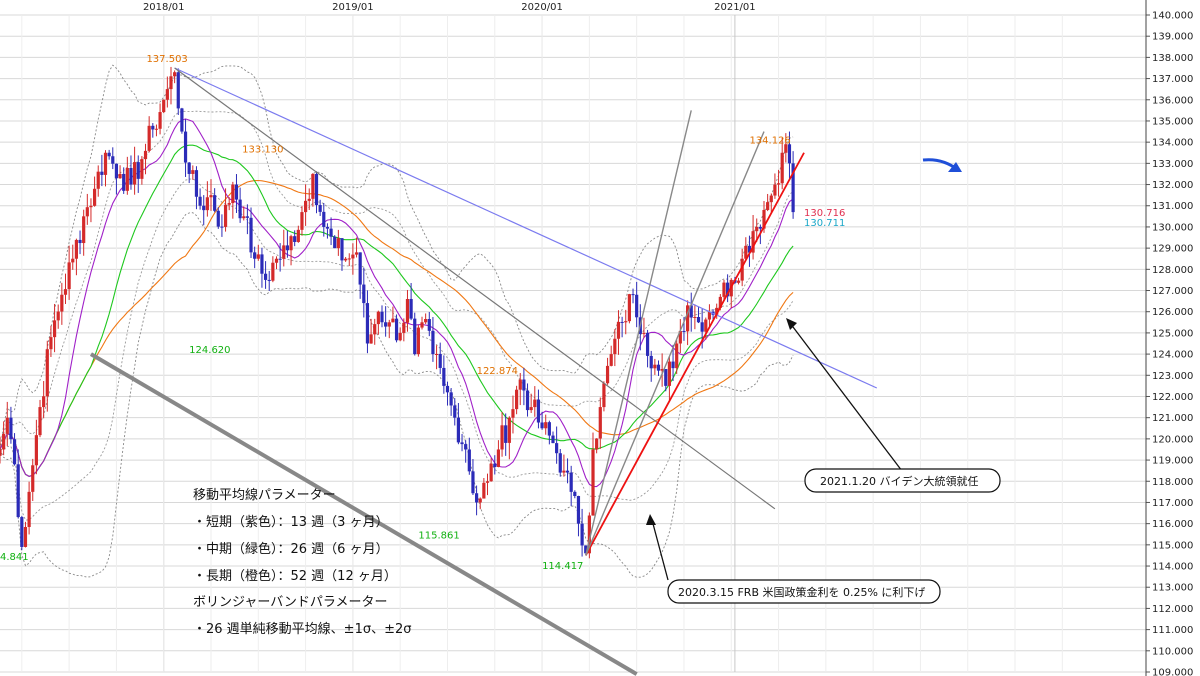  What do you see at coordinates (1172, 58) in the screenshot?
I see `y-tick-label: 138.000` at bounding box center [1172, 58].